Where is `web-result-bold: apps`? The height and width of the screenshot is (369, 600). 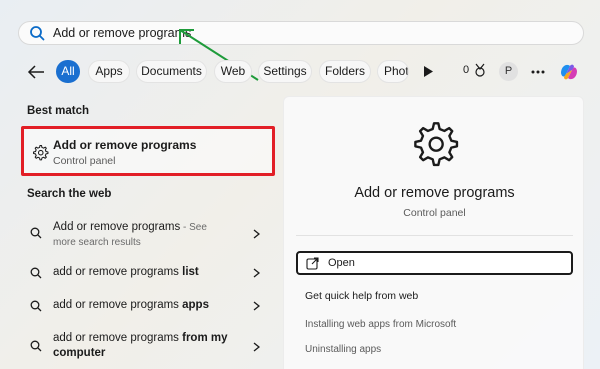
web-result-bold: apps is located at coordinates (195, 305).